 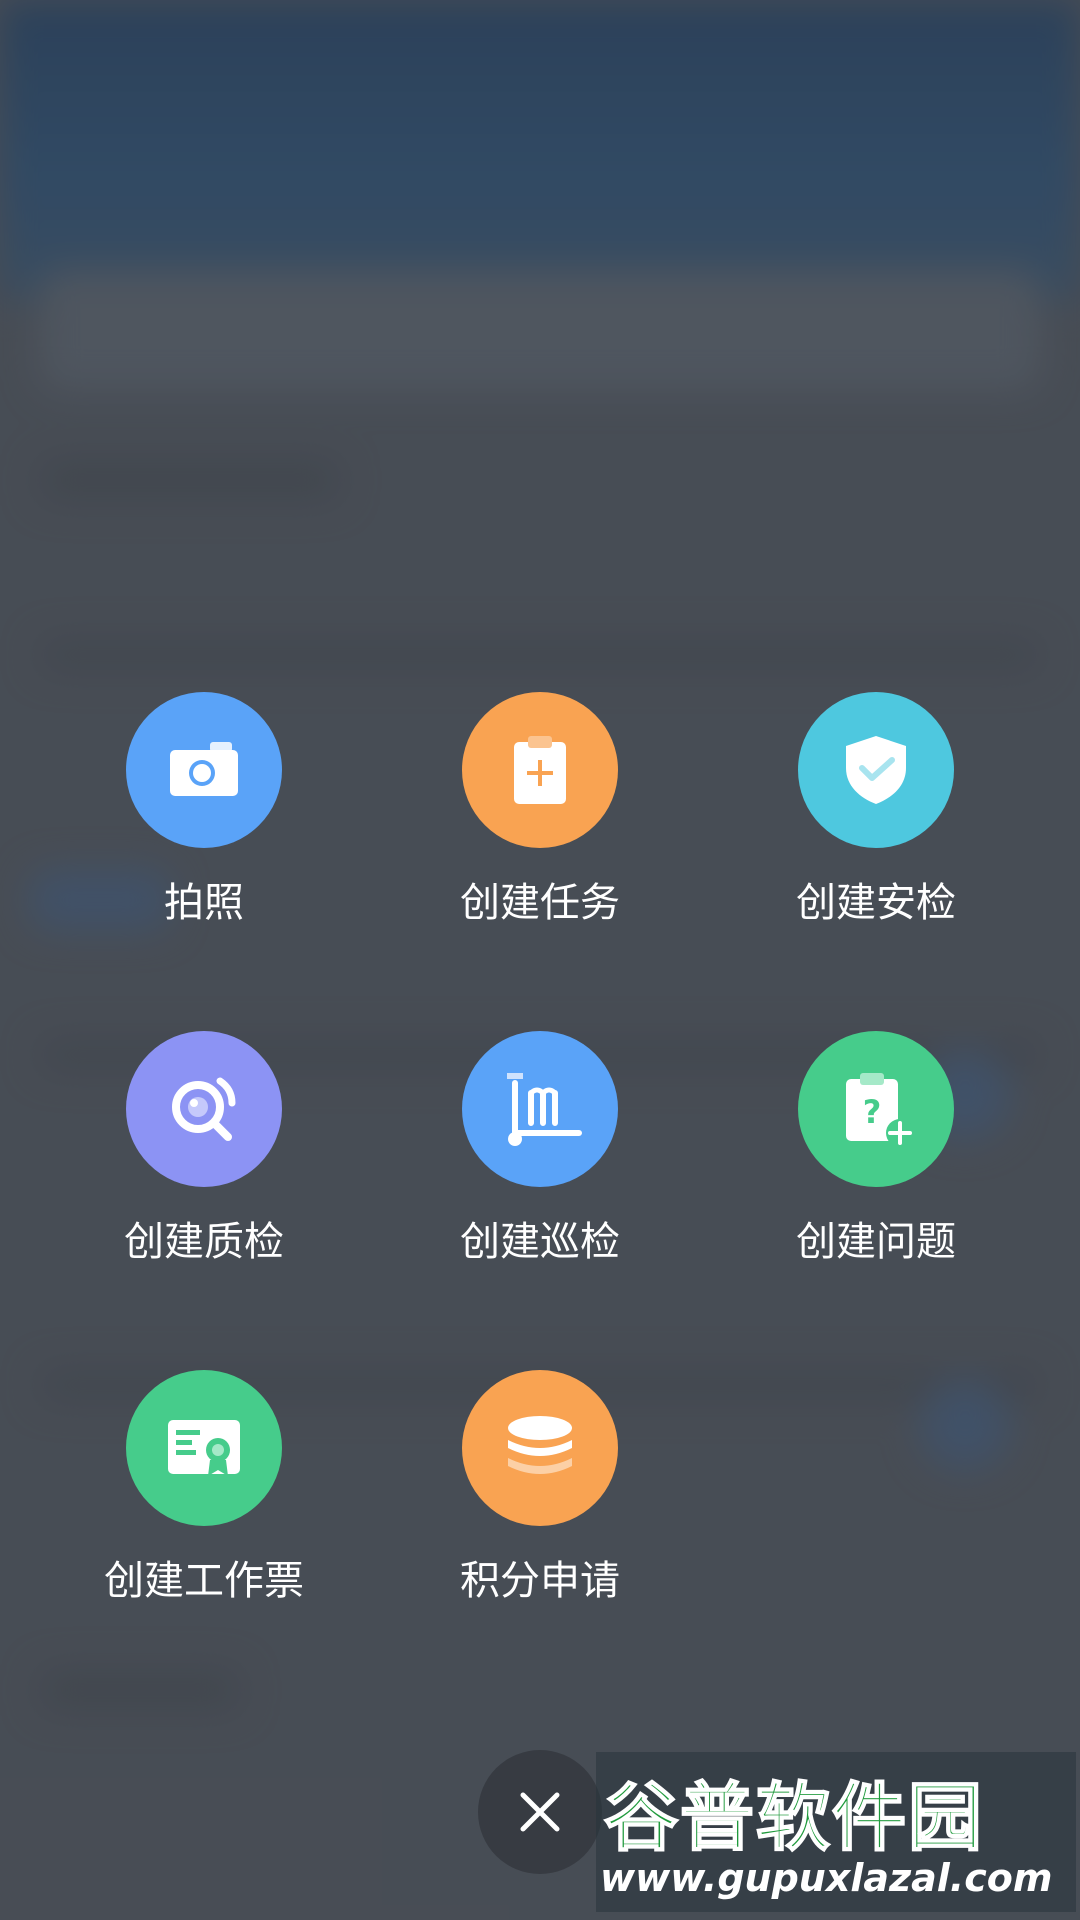 I want to click on action-create-safety-check: 创建安检, so click(x=876, y=822).